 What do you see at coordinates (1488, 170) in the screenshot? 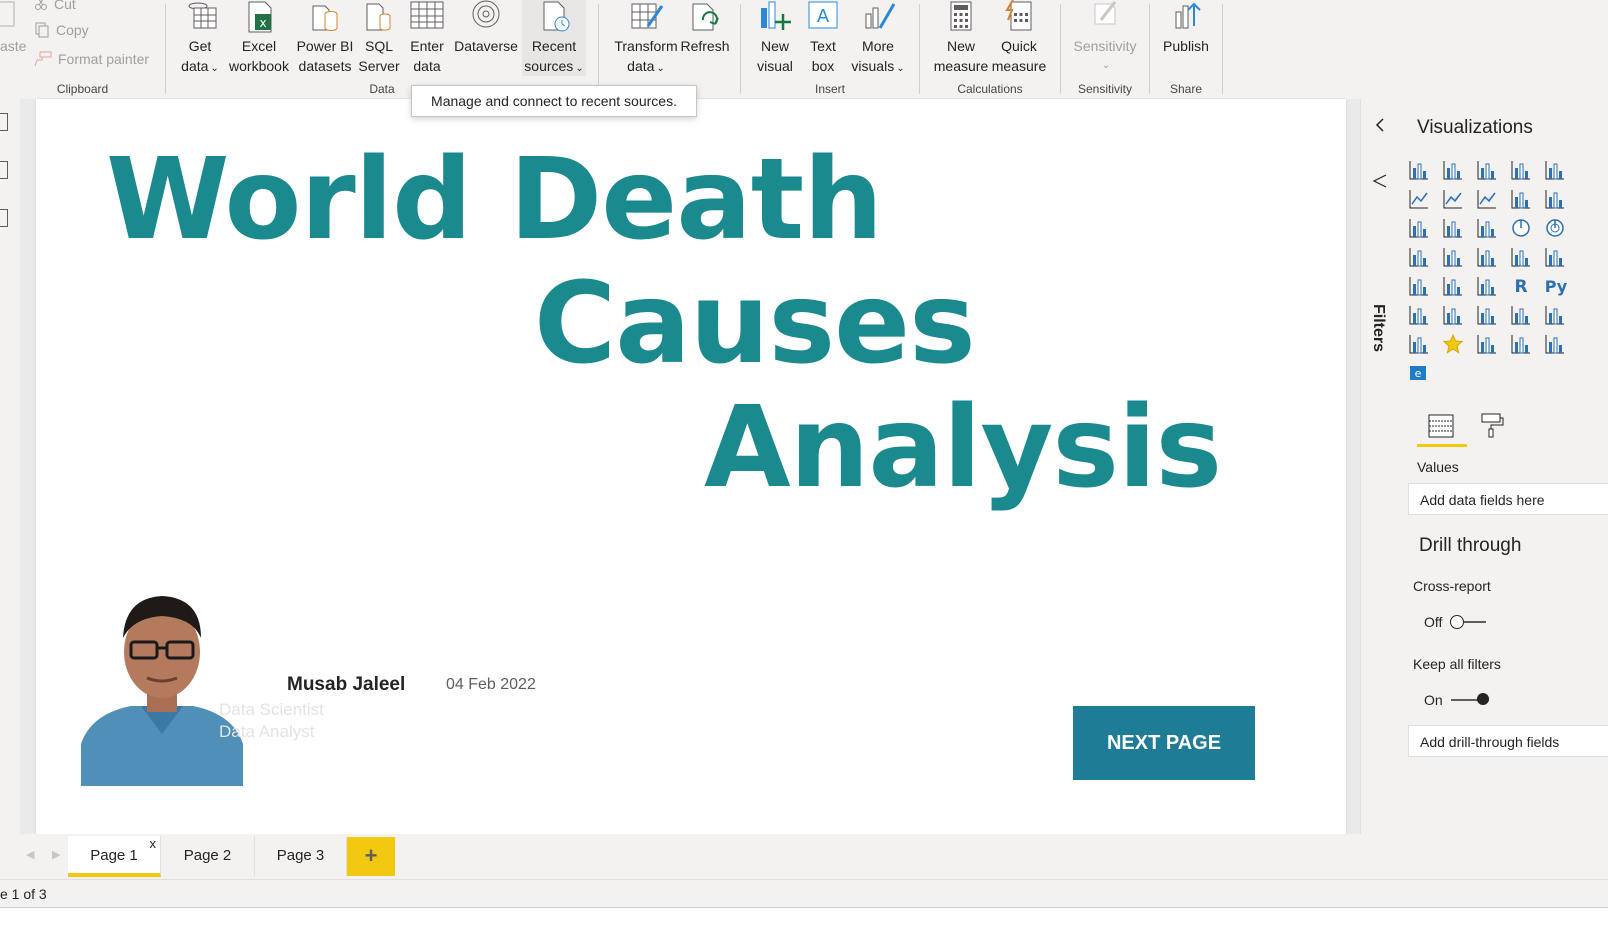
I see `clustered-bar-icon` at bounding box center [1488, 170].